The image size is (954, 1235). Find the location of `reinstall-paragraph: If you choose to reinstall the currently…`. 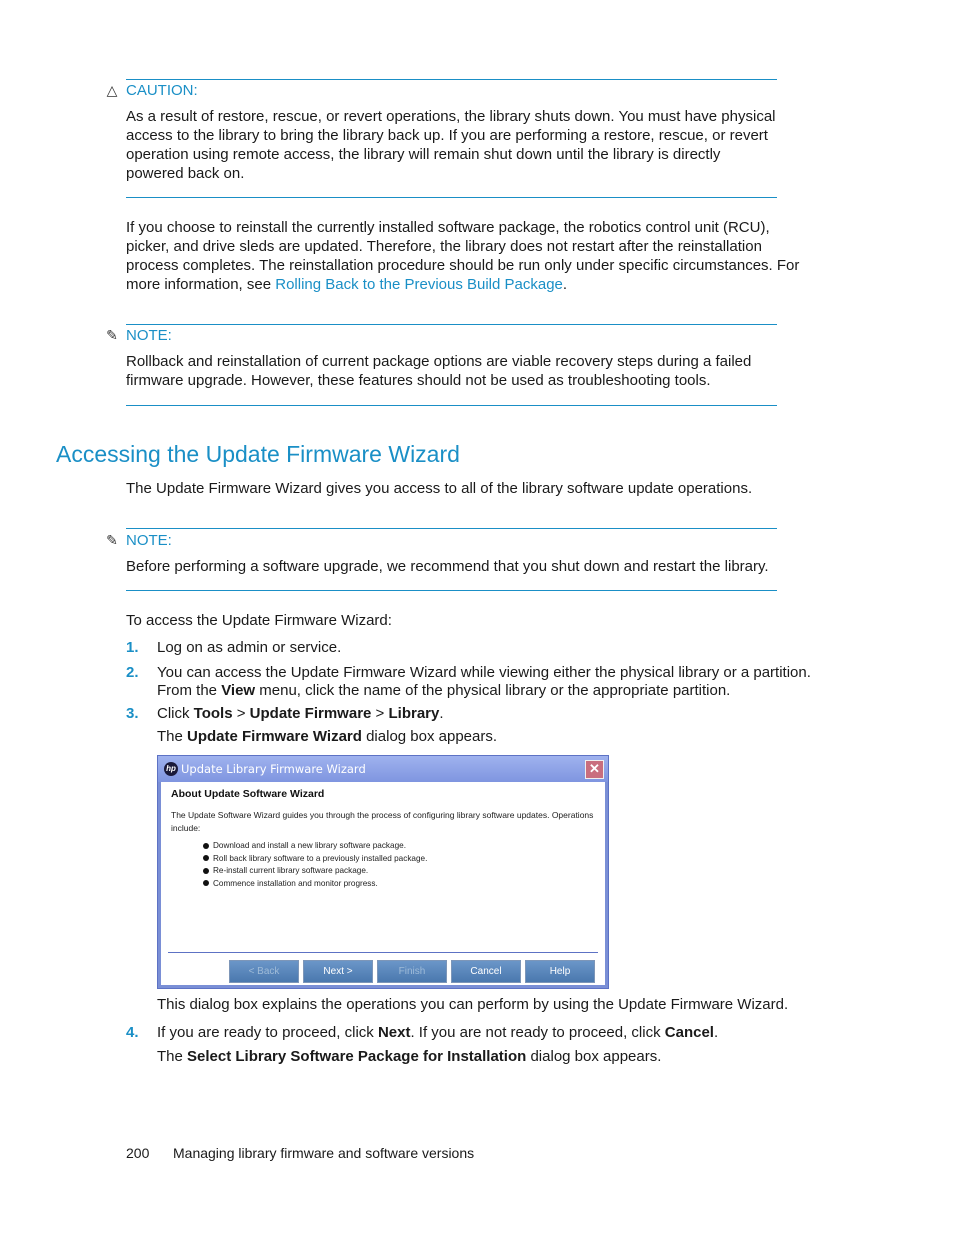

reinstall-paragraph: If you choose to reinstall the currently… is located at coordinates (463, 256).